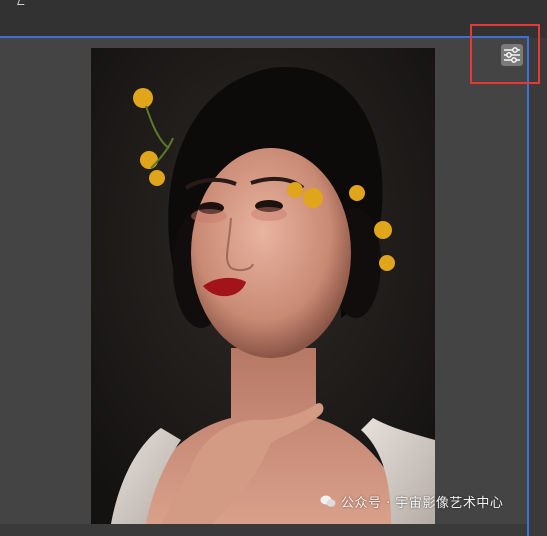 The width and height of the screenshot is (547, 536). What do you see at coordinates (273, 19) in the screenshot?
I see `top-toolbar-strip` at bounding box center [273, 19].